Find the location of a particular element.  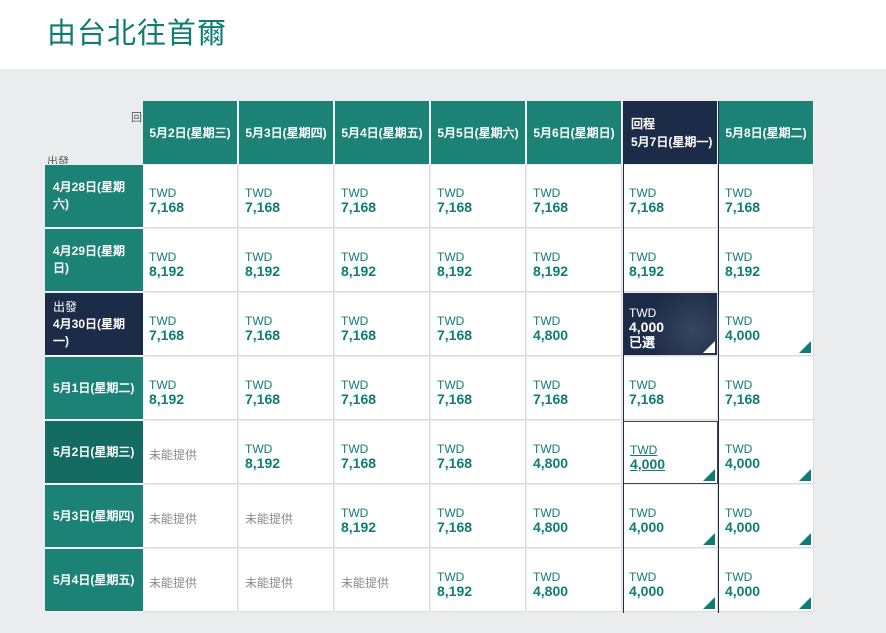

depart-date-header: 5月2日(星期三) is located at coordinates (94, 452).